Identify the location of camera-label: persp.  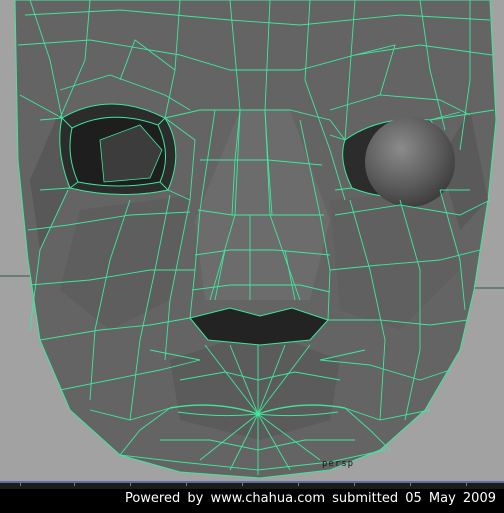
(338, 464).